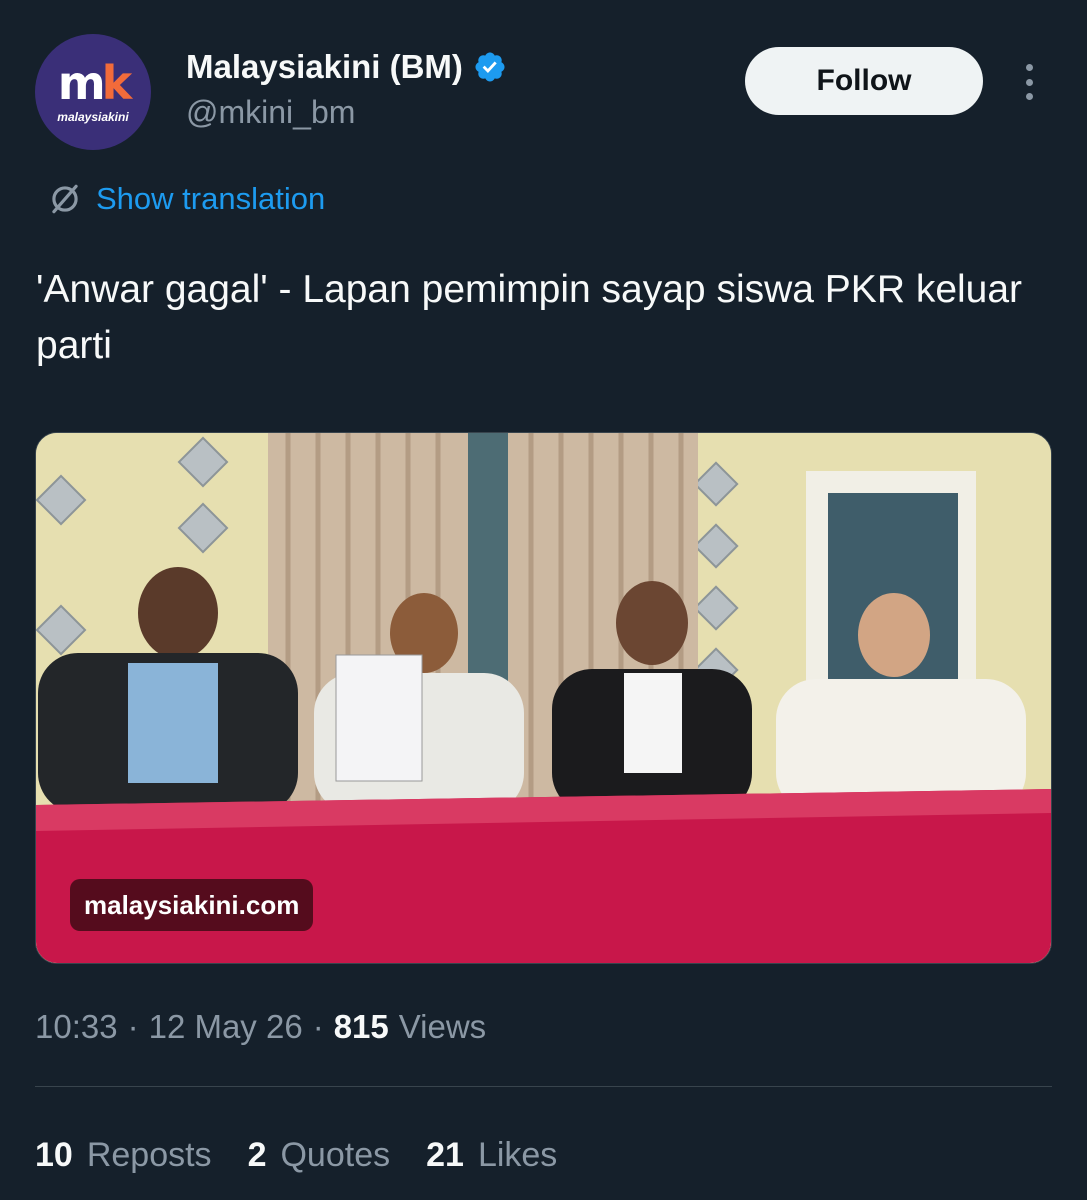 Image resolution: width=1087 pixels, height=1200 pixels. I want to click on handle: @mkini_bm, so click(270, 112).